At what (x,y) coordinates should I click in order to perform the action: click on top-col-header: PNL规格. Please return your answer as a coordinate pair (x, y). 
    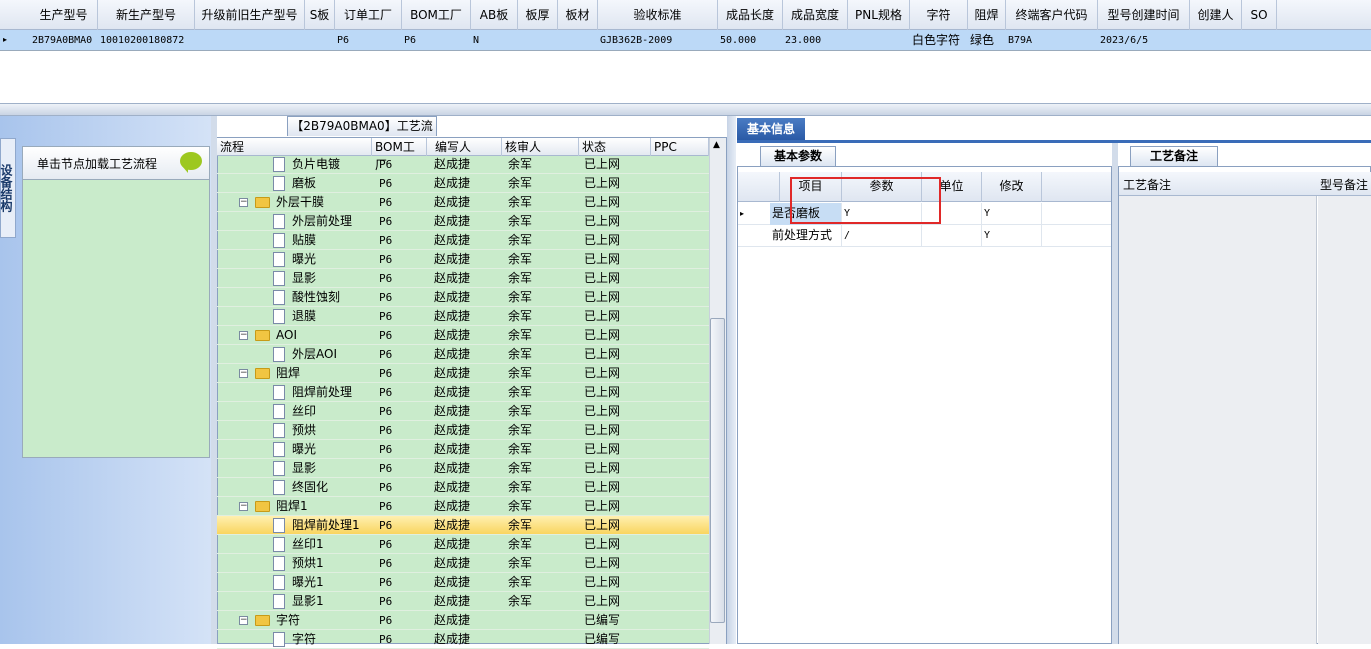
    Looking at the image, I should click on (879, 15).